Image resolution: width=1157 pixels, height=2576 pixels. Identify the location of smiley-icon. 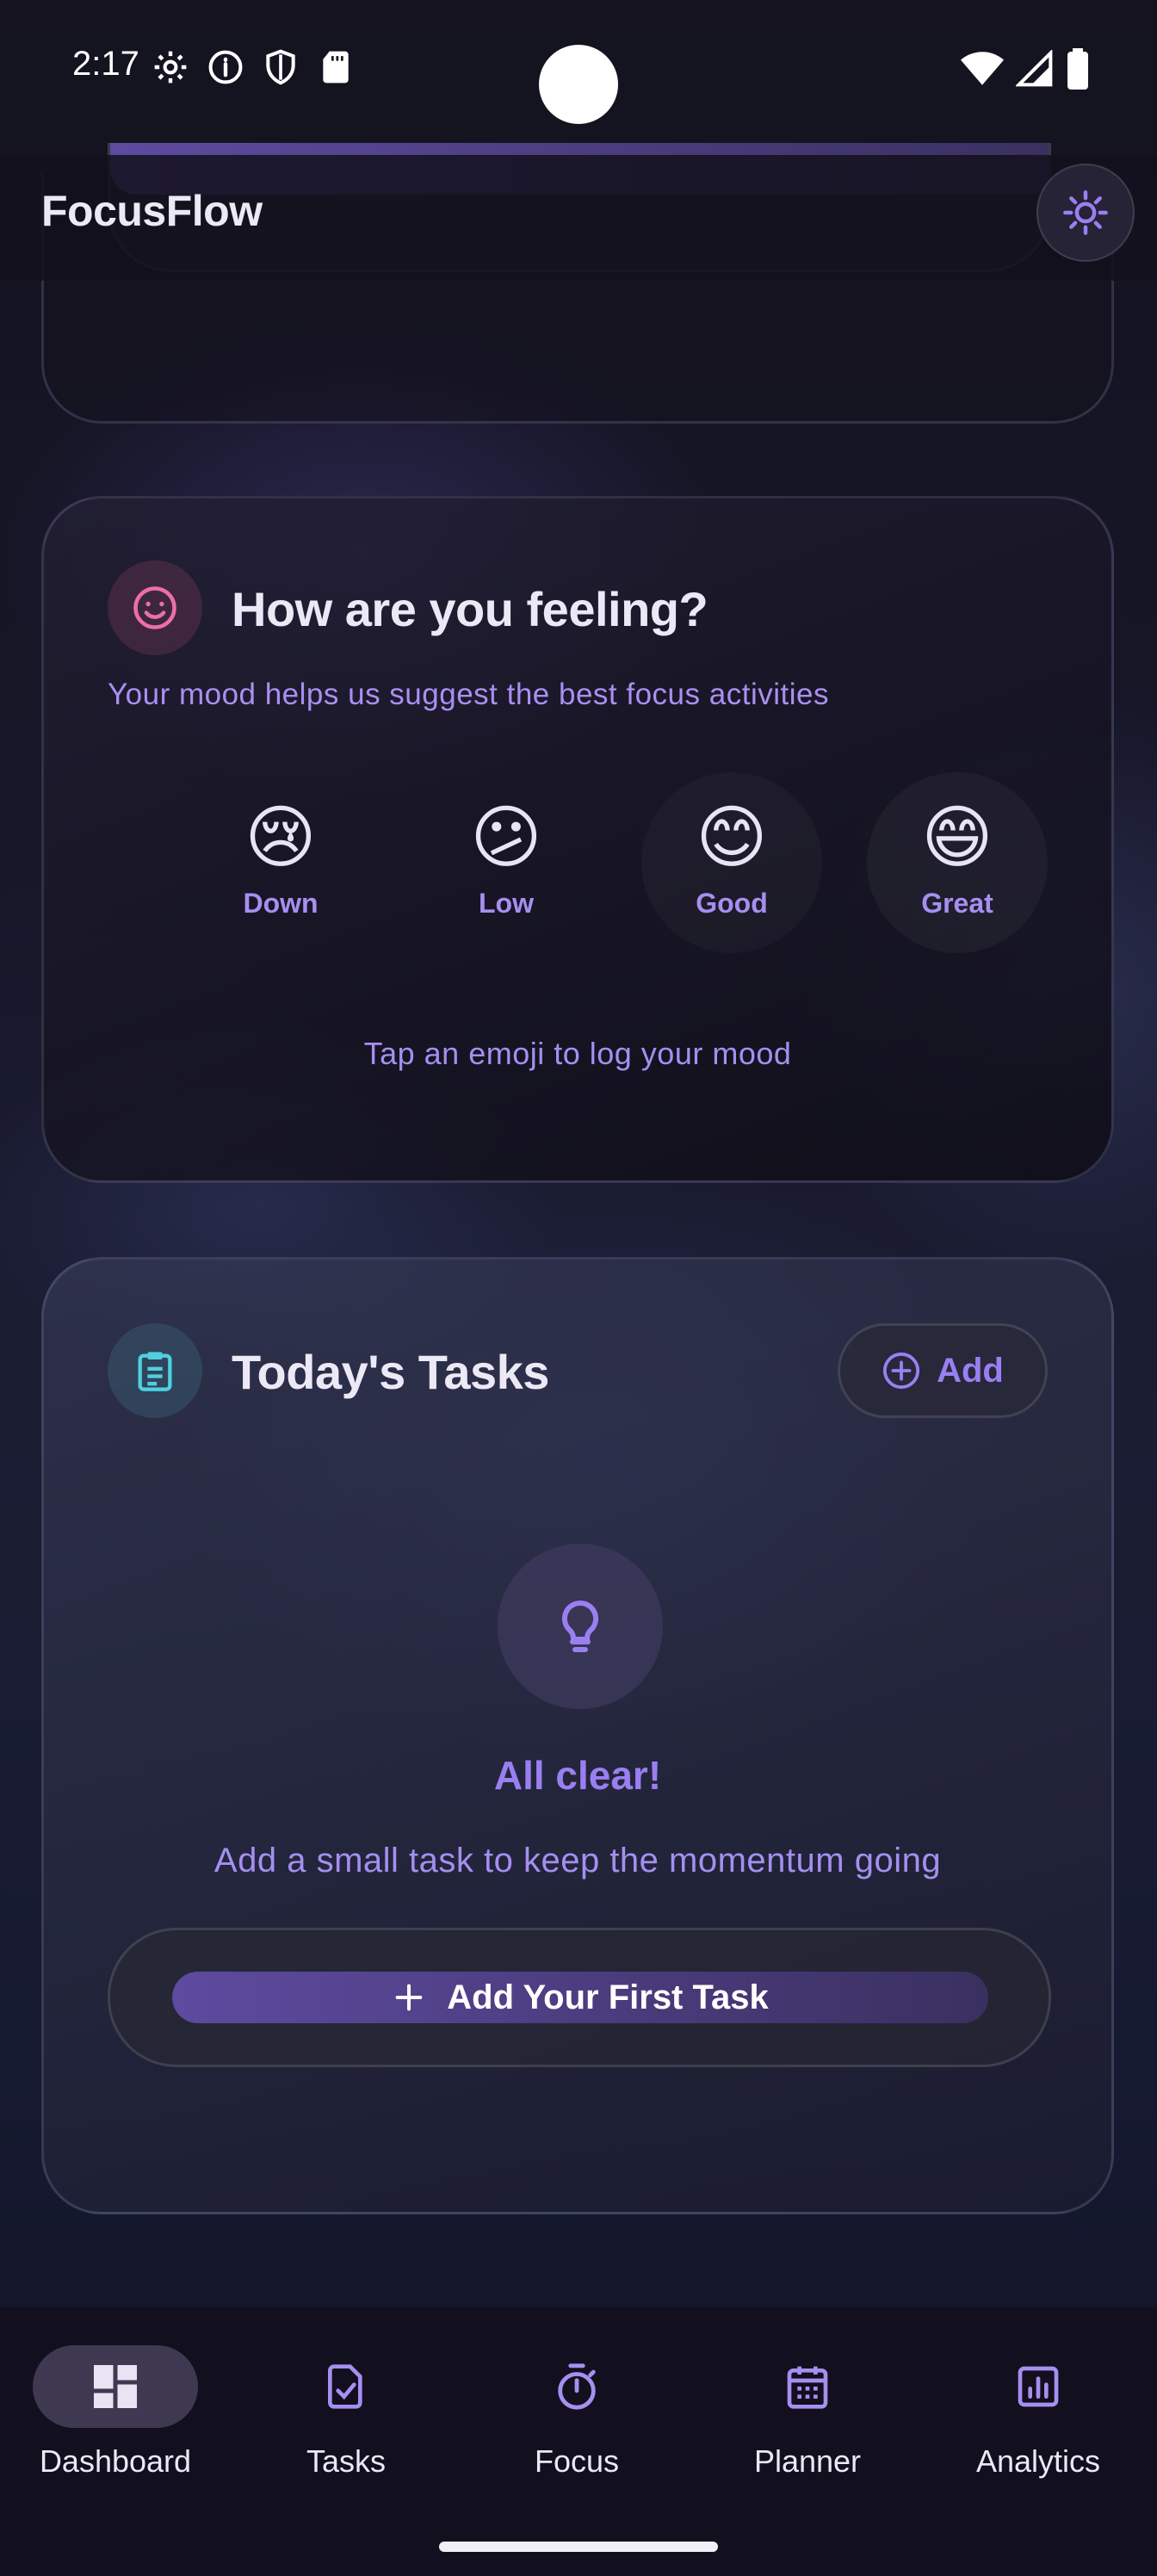
(154, 608).